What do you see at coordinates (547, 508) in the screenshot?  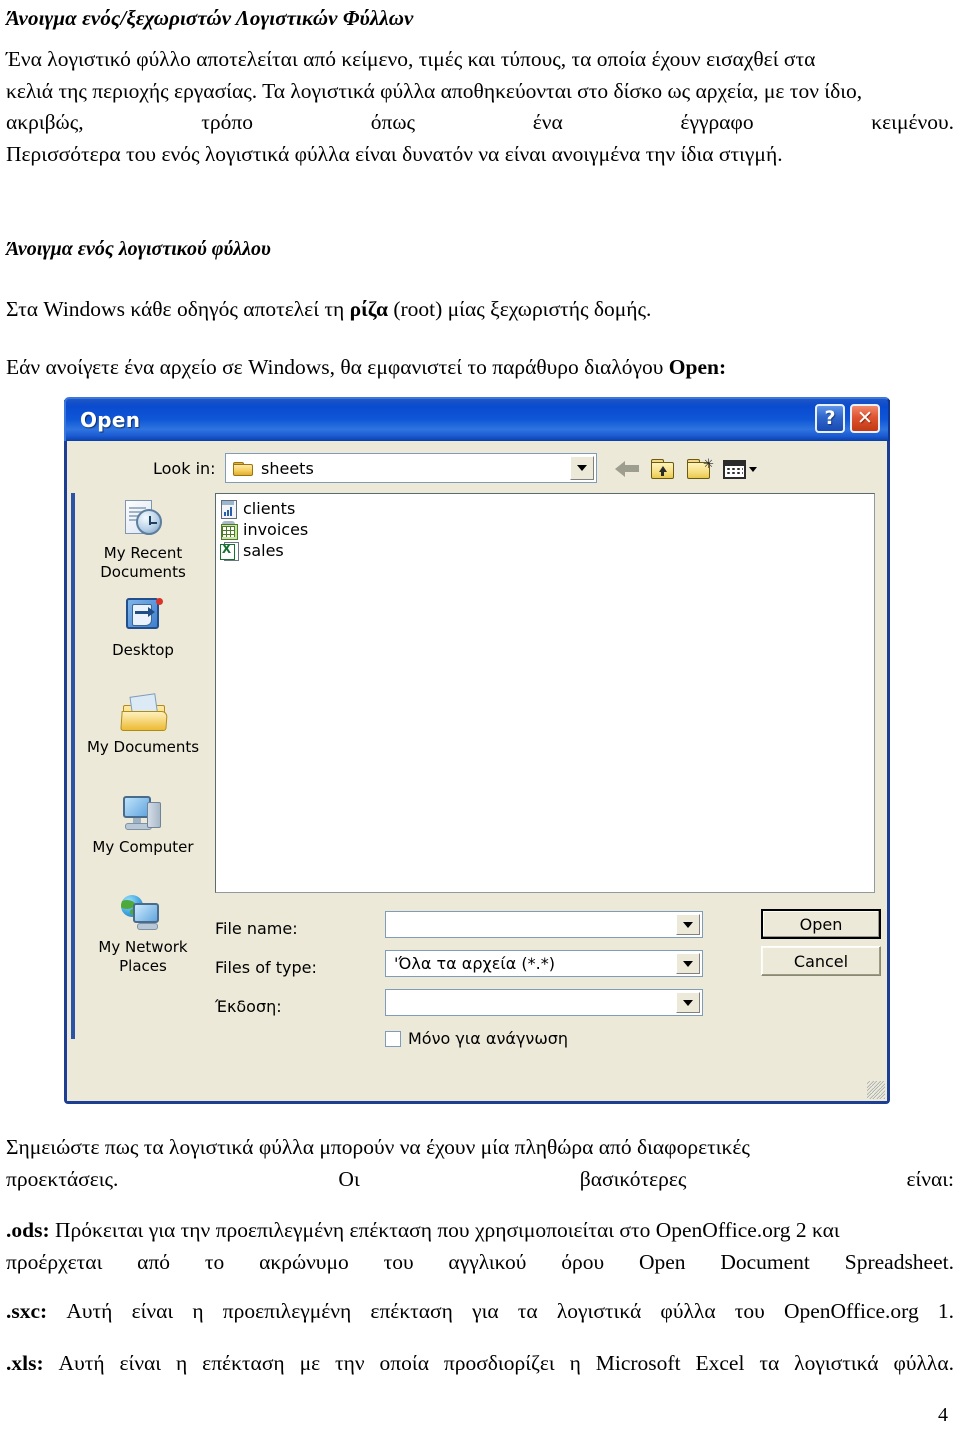 I see `list-item: clients` at bounding box center [547, 508].